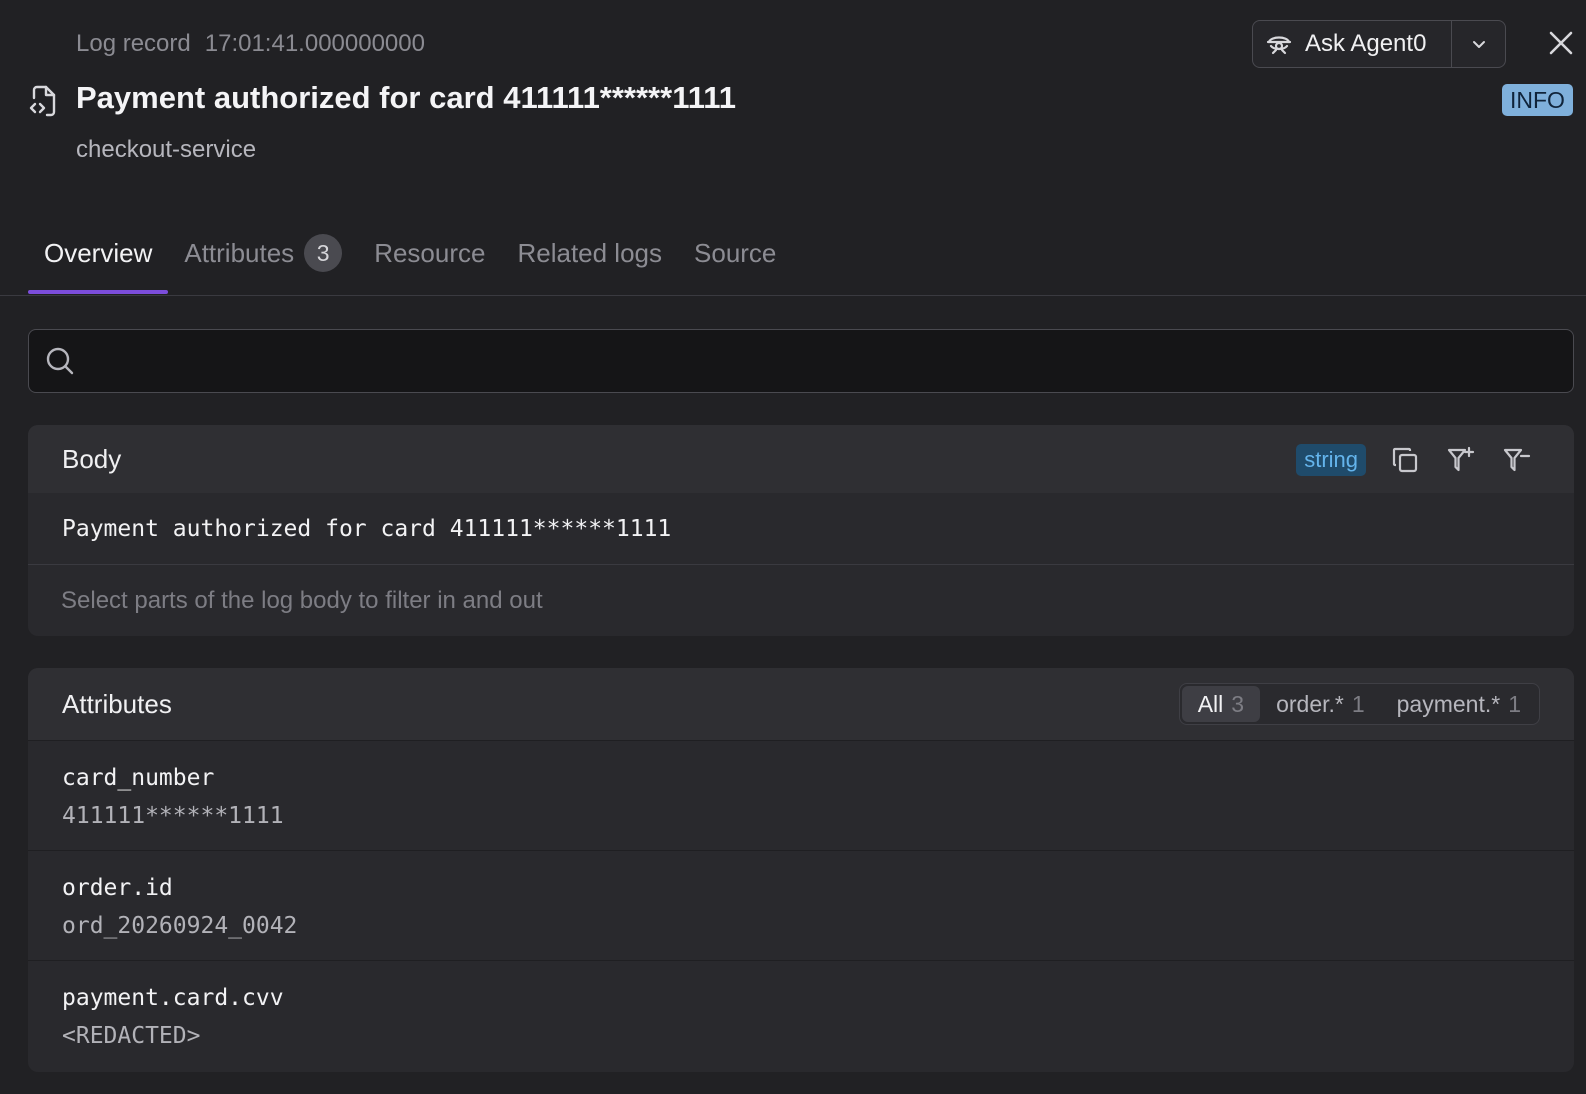 This screenshot has width=1586, height=1094. What do you see at coordinates (323, 253) in the screenshot?
I see `tab-count-badge: 3` at bounding box center [323, 253].